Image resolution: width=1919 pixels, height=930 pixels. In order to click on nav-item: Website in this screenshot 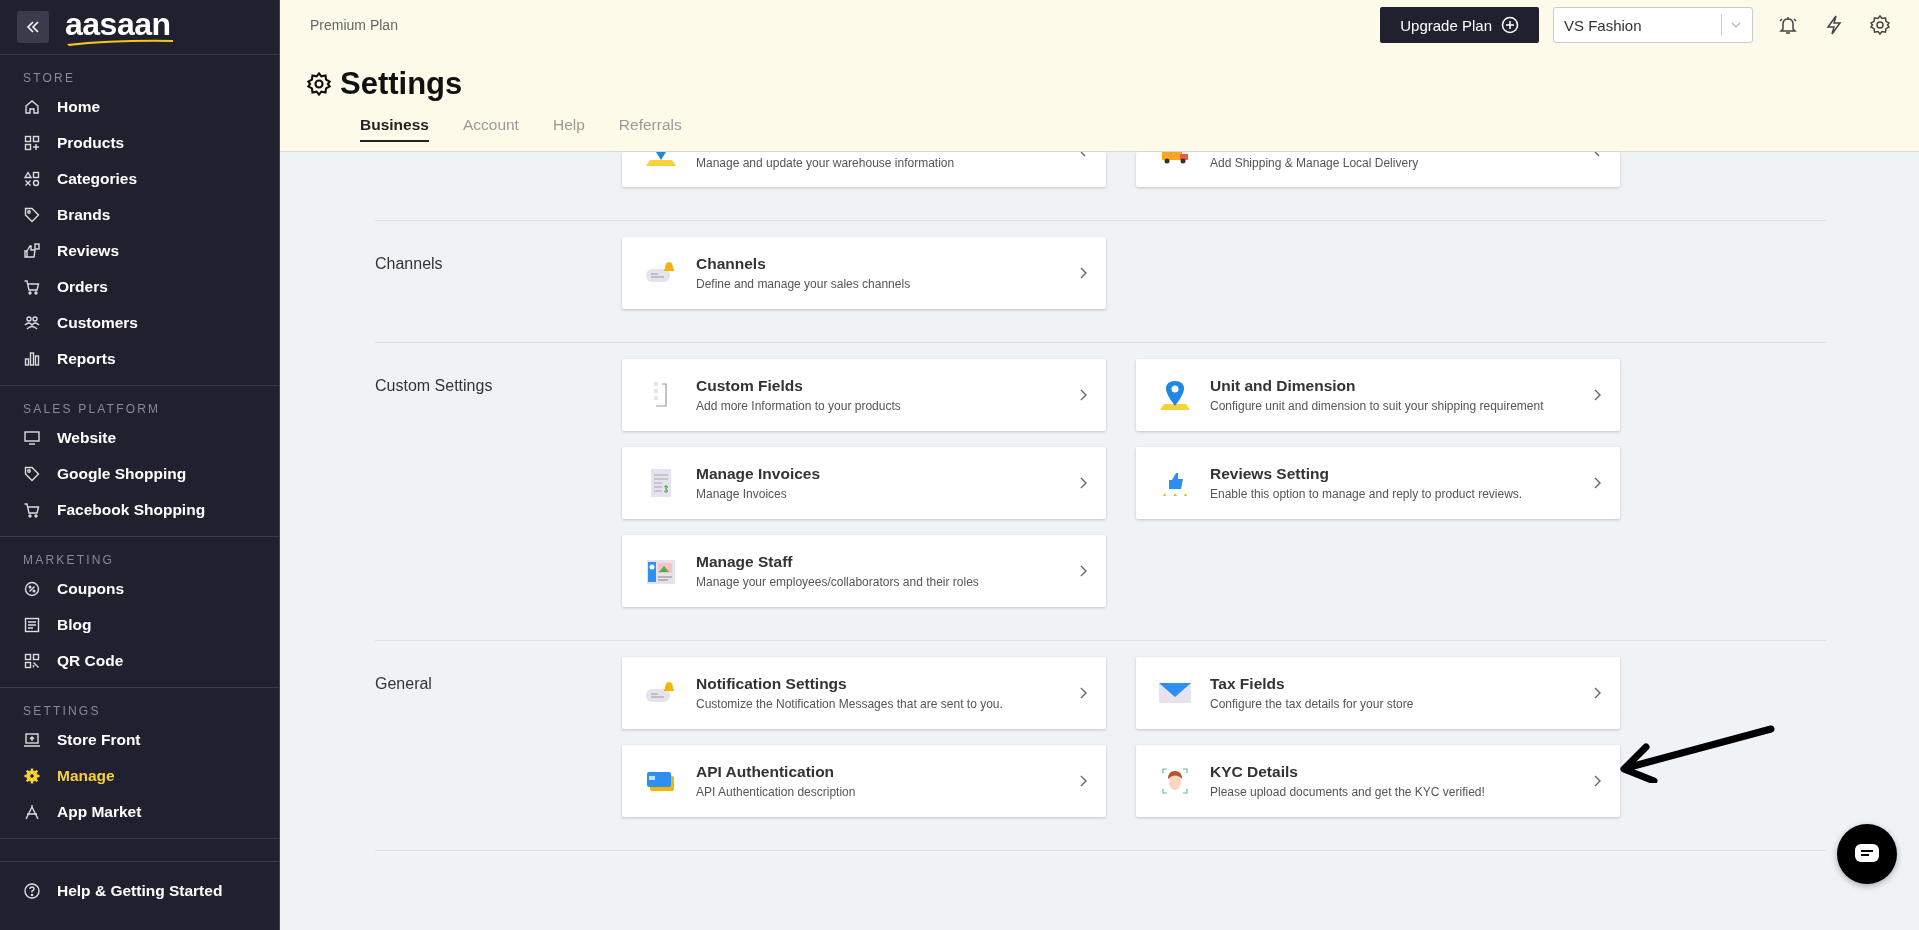, I will do `click(139, 438)`.